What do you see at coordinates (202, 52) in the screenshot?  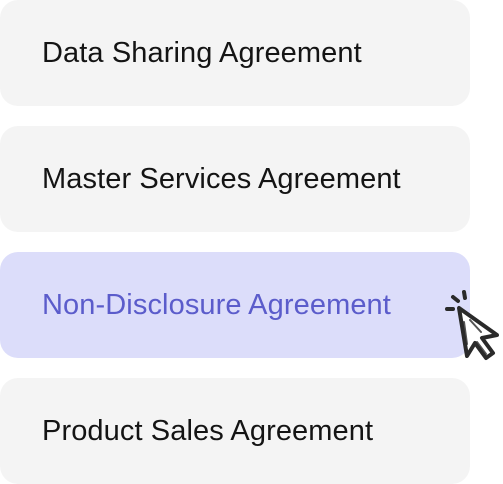 I see `option-label: Data Sharing Agreement` at bounding box center [202, 52].